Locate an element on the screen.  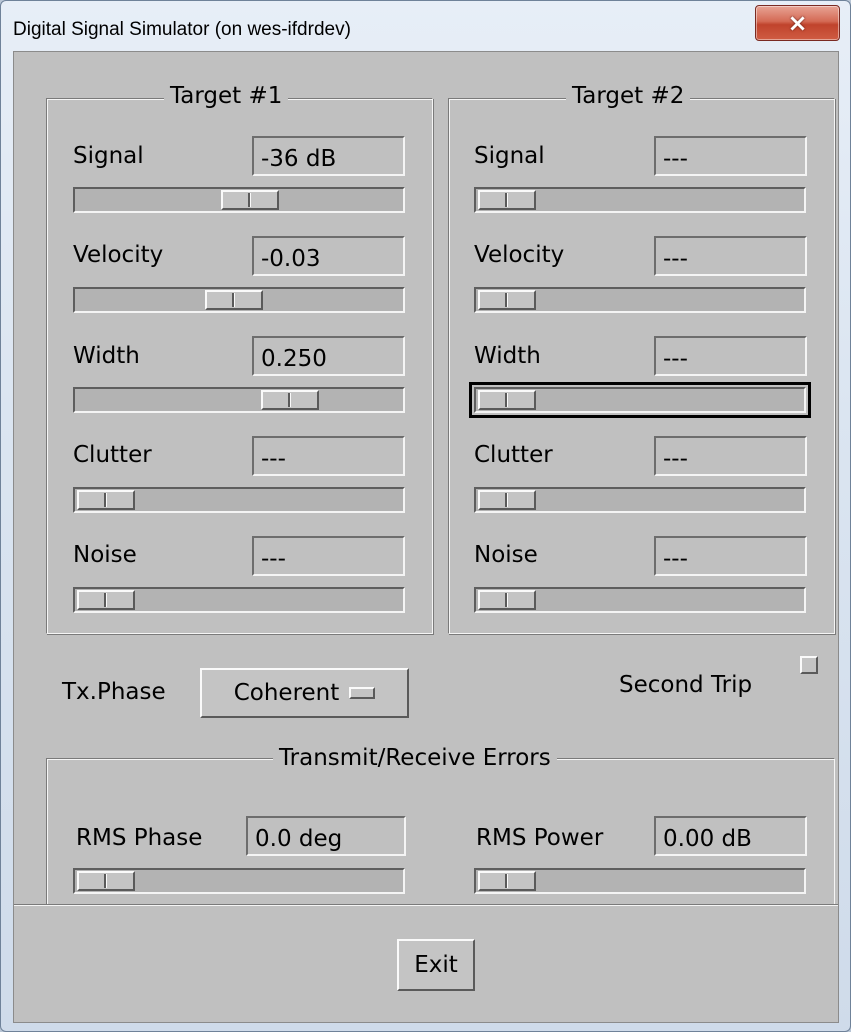
target1-velocity-slider is located at coordinates (239, 300).